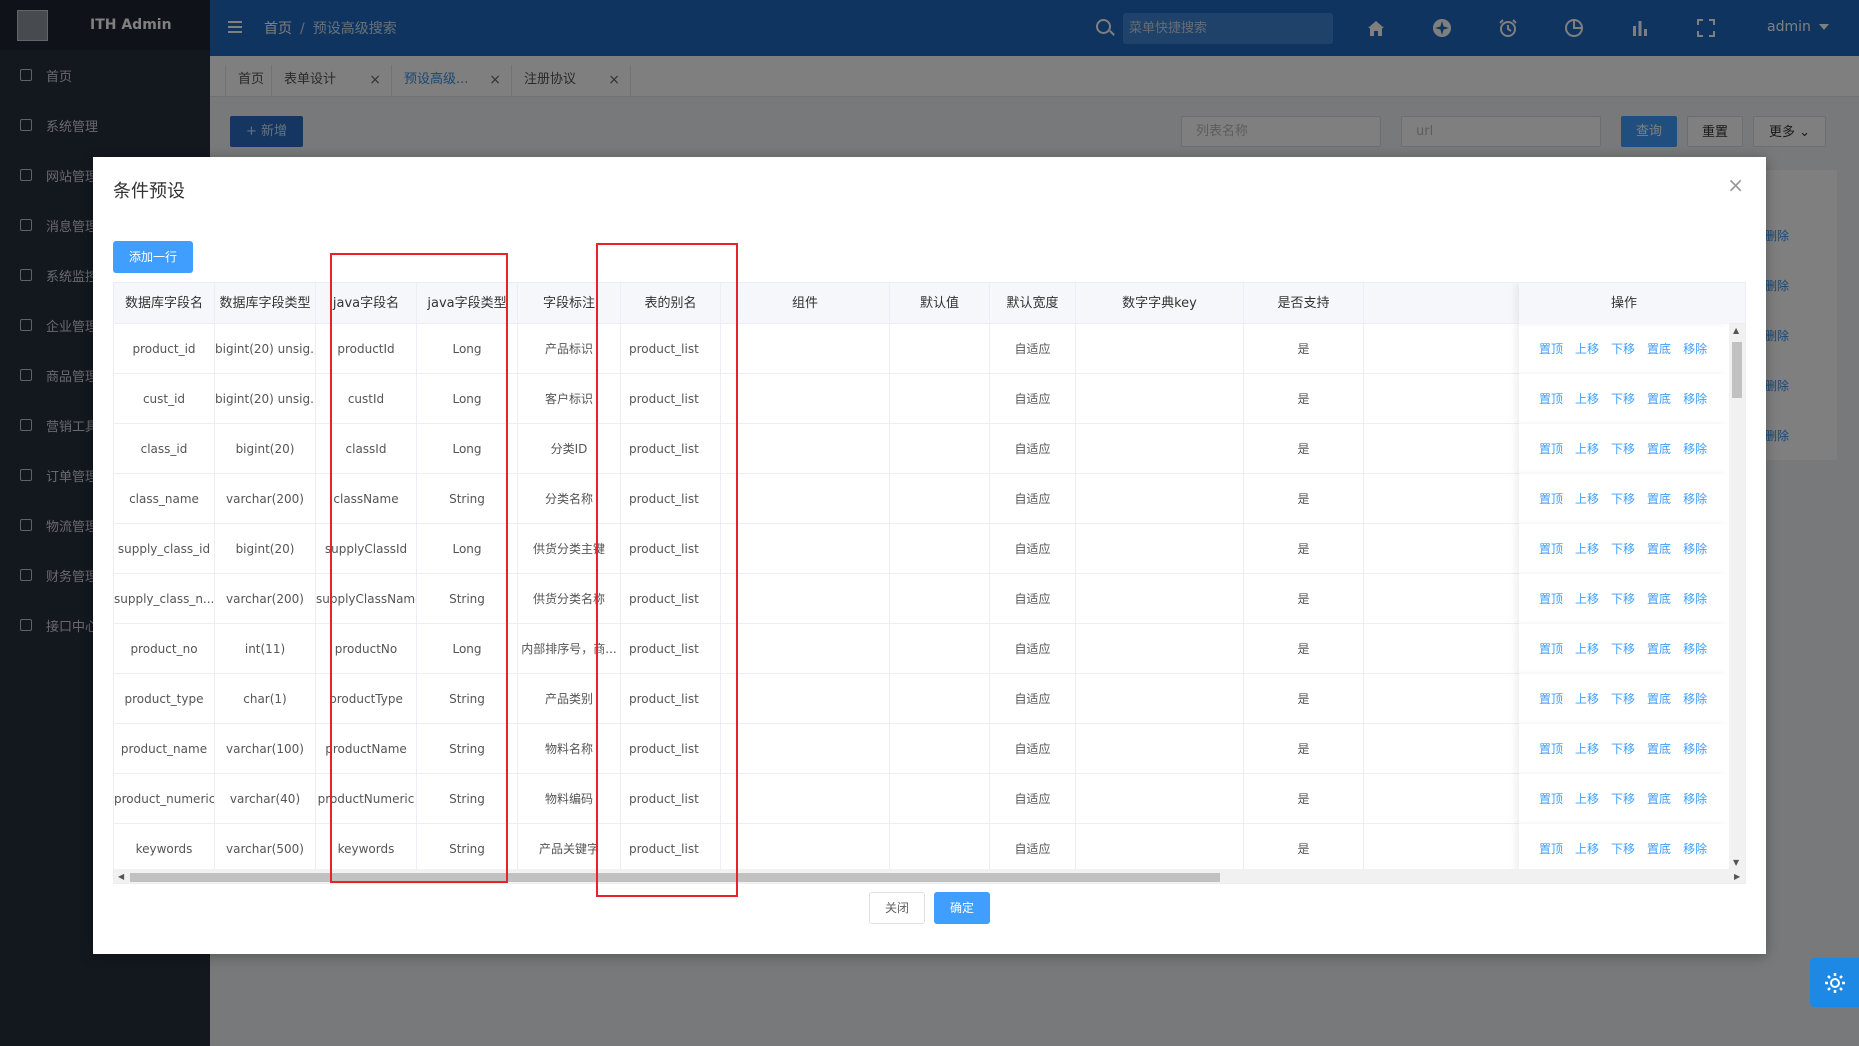 This screenshot has height=1046, width=1859. I want to click on cell-db-type: varchar(40), so click(265, 799).